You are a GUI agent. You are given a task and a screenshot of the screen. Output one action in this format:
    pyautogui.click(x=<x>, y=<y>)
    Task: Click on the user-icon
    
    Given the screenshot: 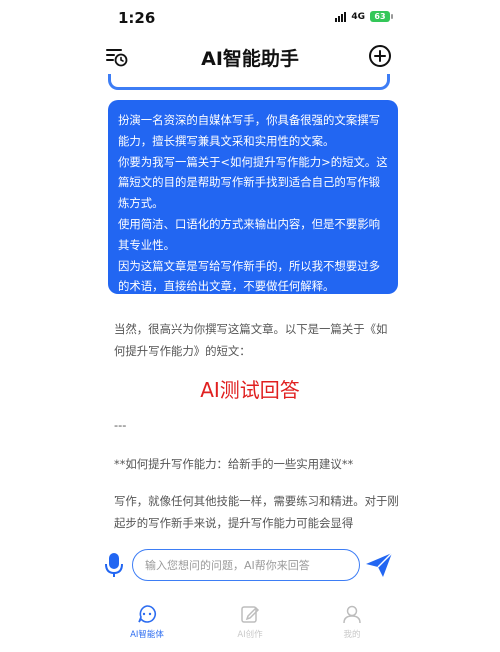 What is the action you would take?
    pyautogui.click(x=352, y=614)
    